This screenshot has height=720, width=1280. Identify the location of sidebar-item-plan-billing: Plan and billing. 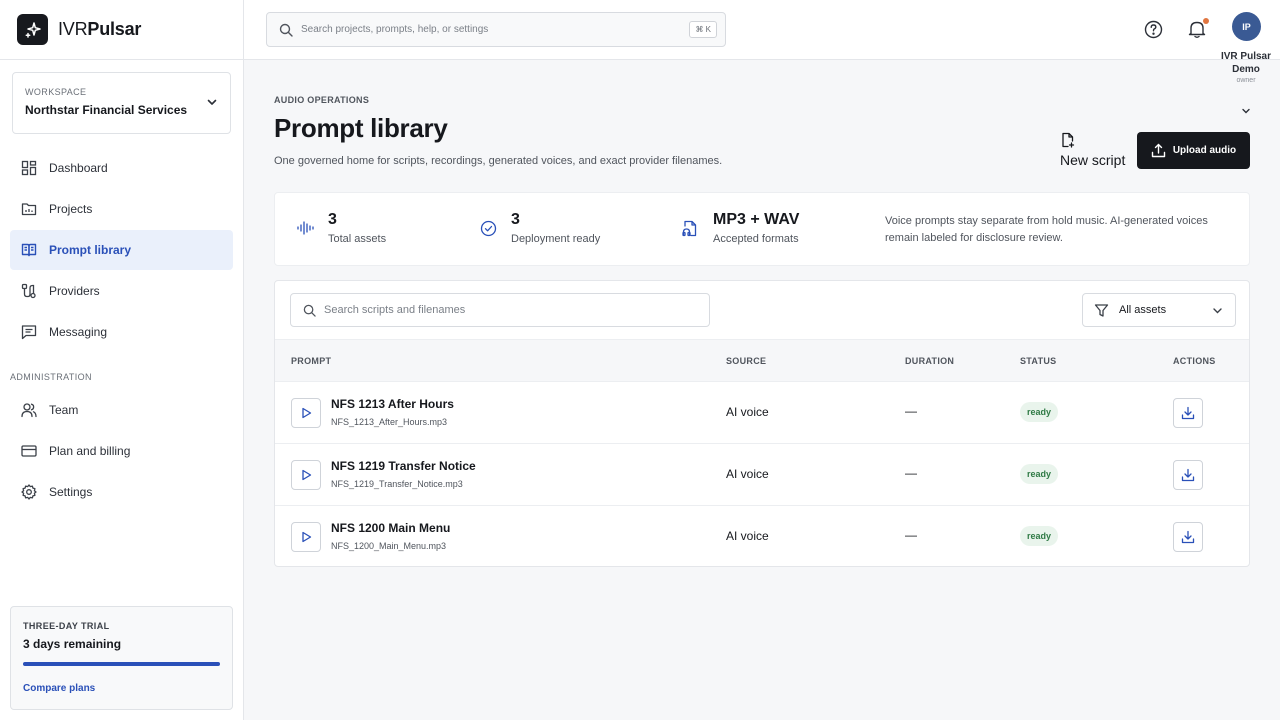
(121, 451).